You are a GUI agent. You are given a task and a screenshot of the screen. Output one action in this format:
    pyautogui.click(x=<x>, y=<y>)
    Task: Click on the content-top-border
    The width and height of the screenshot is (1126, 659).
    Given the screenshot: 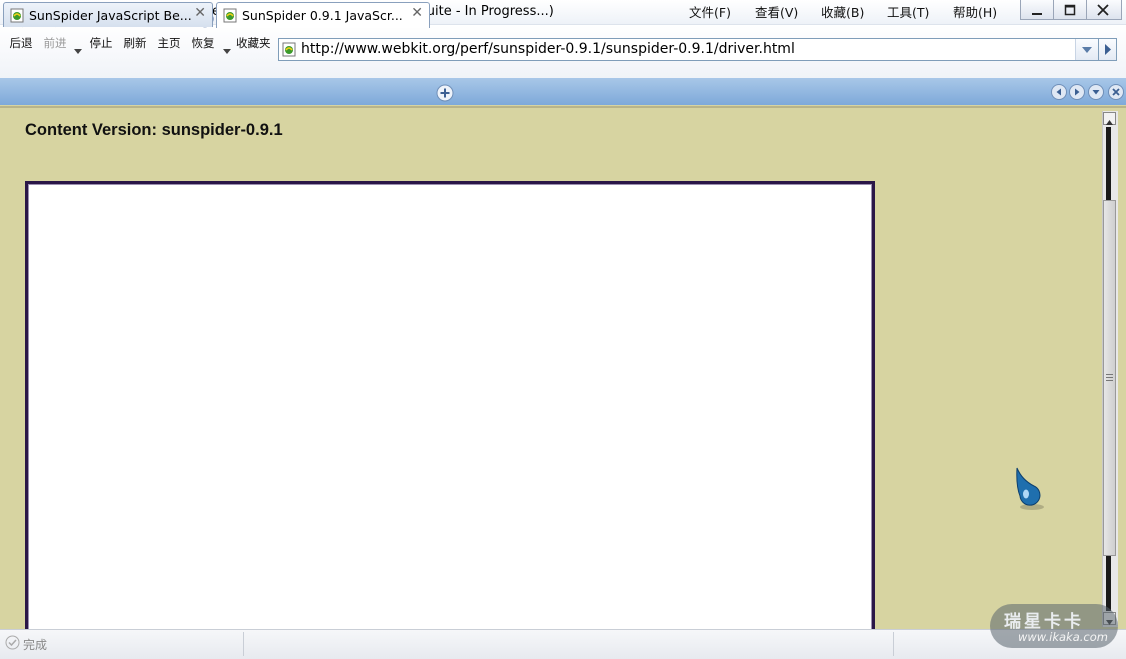 What is the action you would take?
    pyautogui.click(x=563, y=107)
    